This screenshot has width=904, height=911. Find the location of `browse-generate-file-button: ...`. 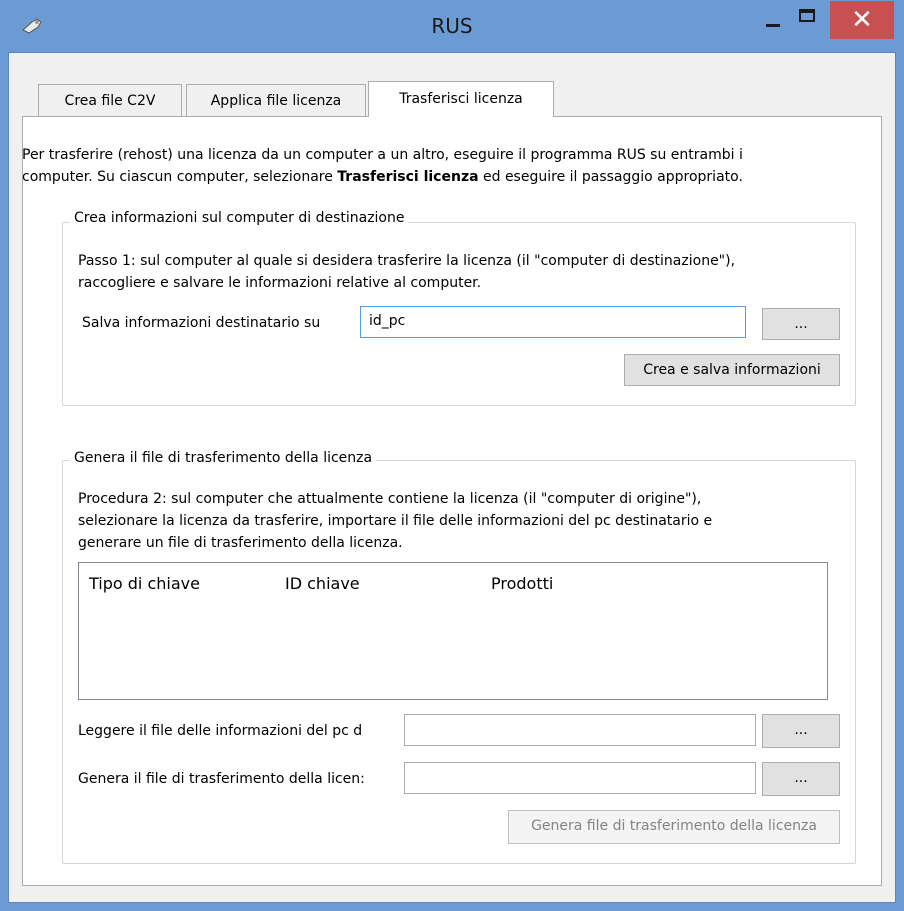

browse-generate-file-button: ... is located at coordinates (801, 779).